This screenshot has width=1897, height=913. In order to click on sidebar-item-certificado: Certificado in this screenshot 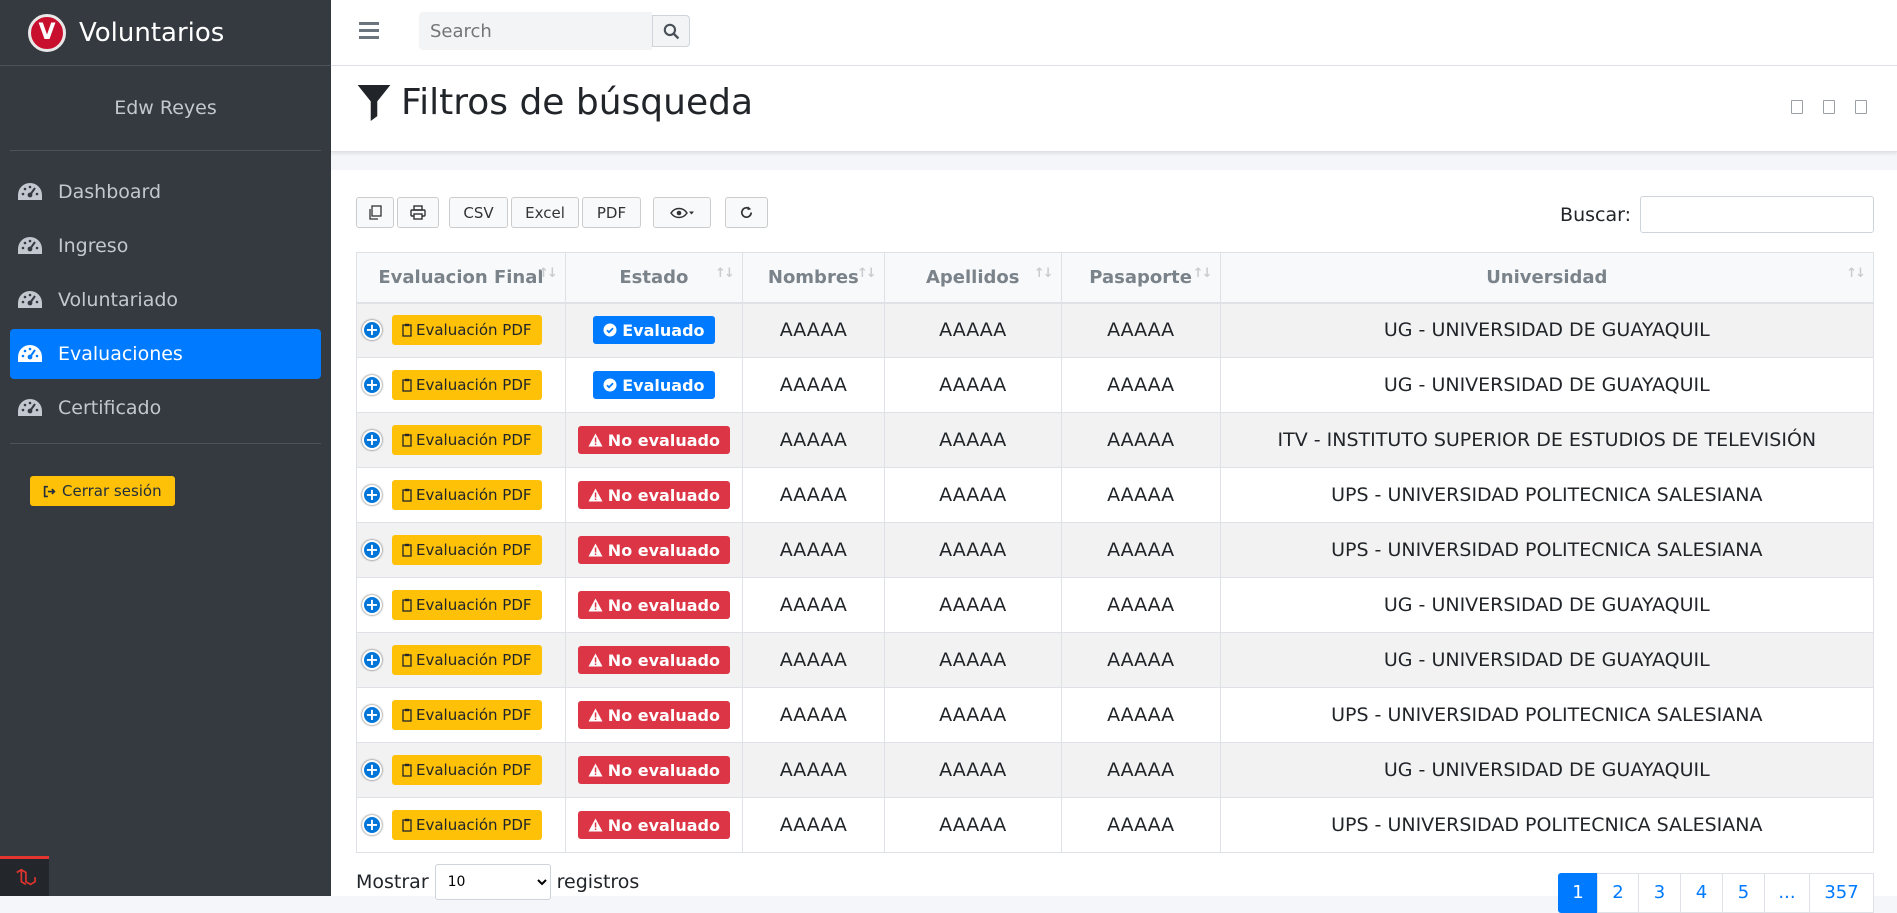, I will do `click(165, 408)`.